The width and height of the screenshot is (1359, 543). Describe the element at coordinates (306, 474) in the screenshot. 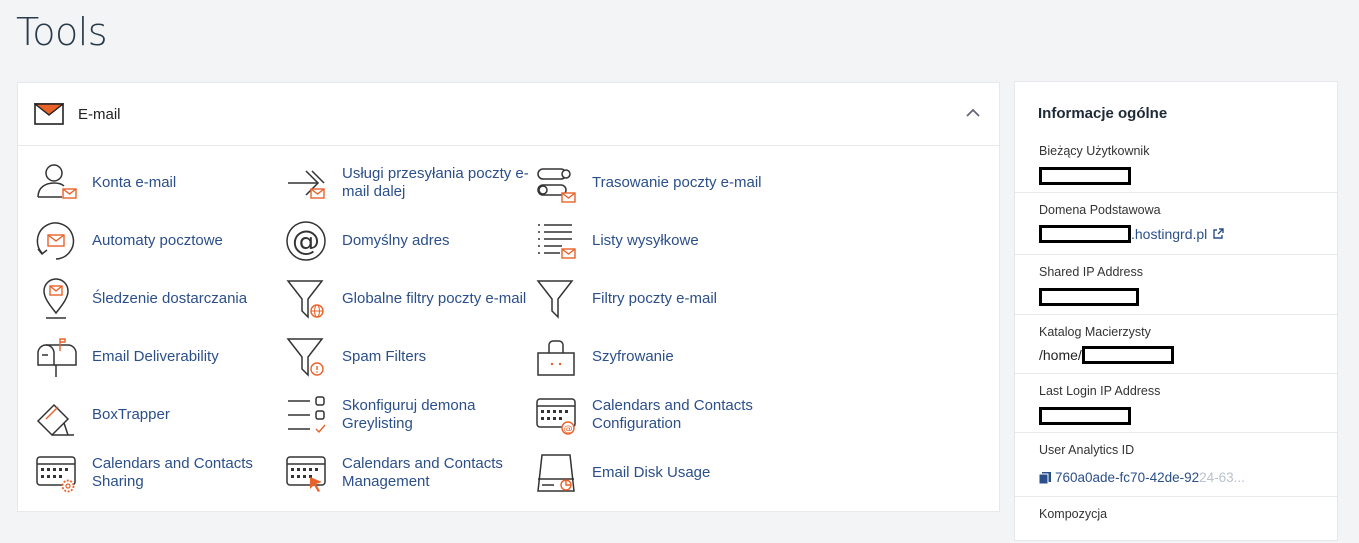

I see `calendar-cursor-icon` at that location.